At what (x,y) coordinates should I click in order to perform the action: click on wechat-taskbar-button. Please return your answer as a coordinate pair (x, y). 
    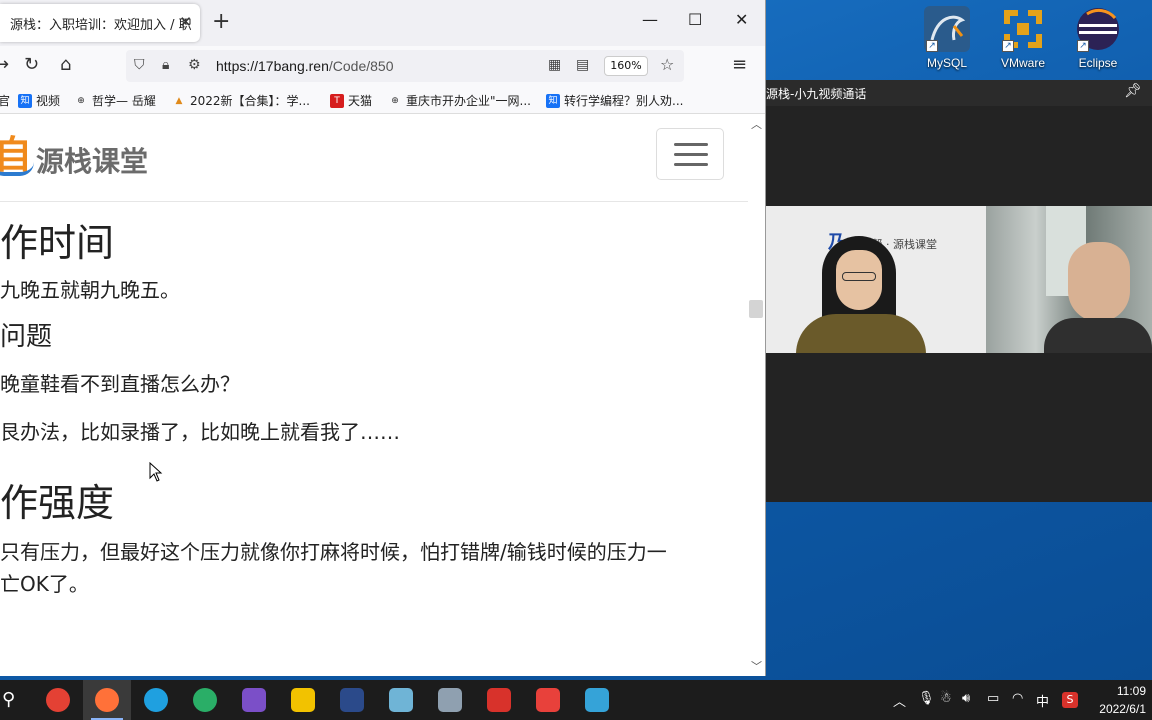
    Looking at the image, I should click on (205, 700).